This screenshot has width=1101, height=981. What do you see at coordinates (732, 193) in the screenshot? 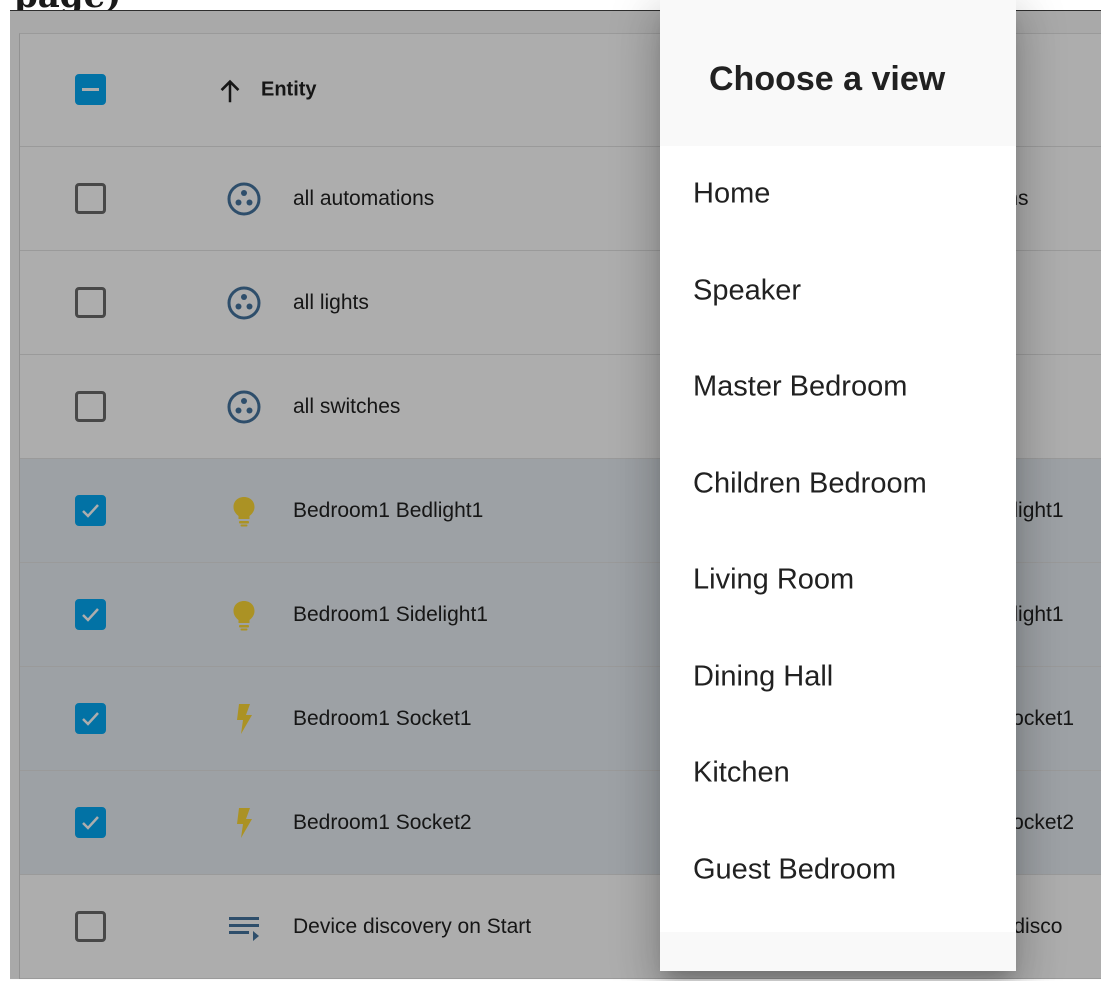
I see `view-option-label: Home` at bounding box center [732, 193].